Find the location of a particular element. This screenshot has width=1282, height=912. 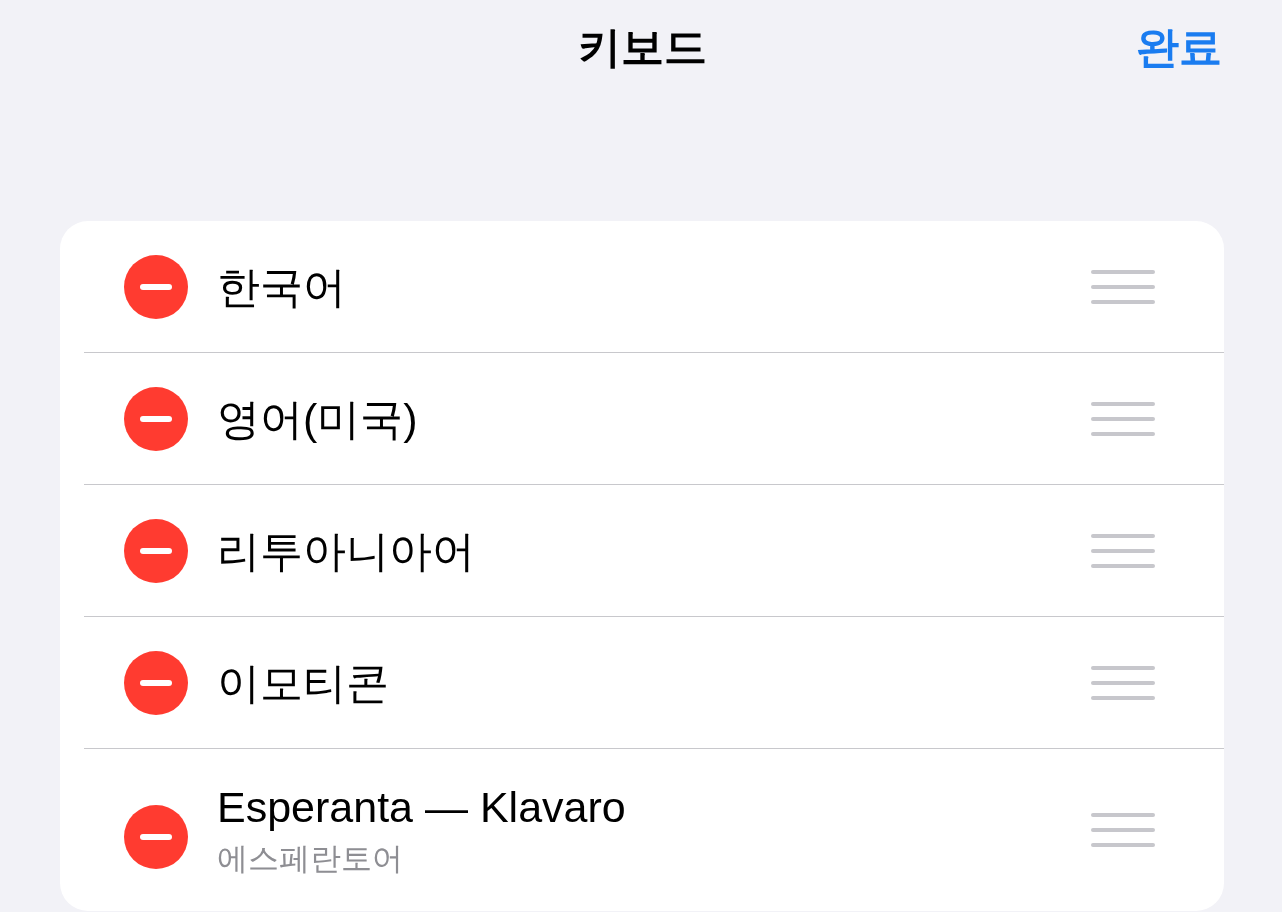

keyboard-language: 에스페란토어 is located at coordinates (310, 859).